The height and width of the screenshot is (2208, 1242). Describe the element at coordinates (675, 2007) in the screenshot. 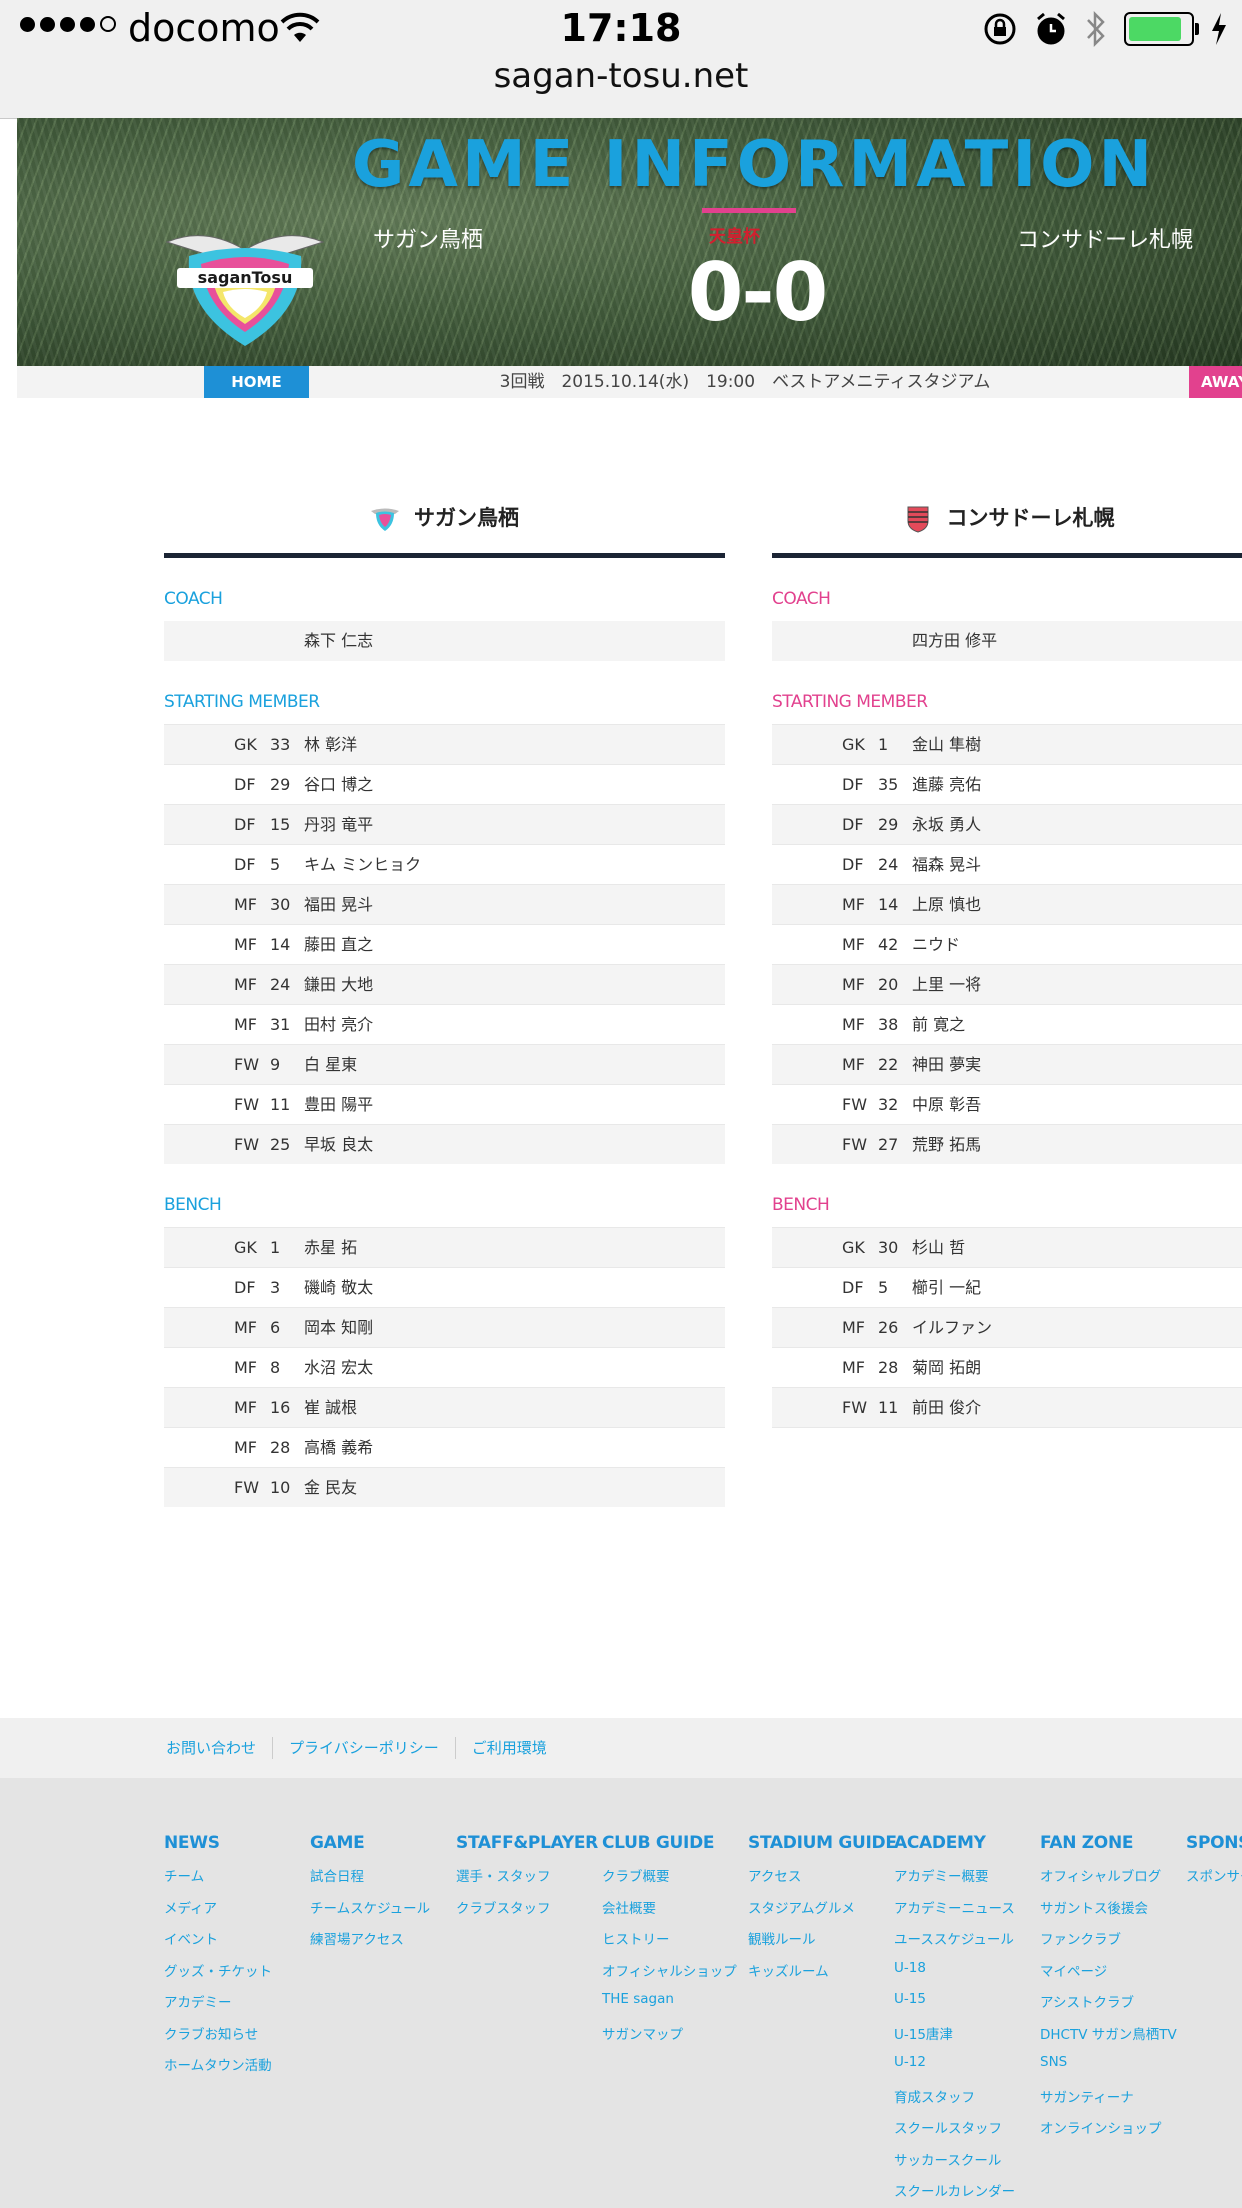

I see `footer-link: THE sagan` at that location.